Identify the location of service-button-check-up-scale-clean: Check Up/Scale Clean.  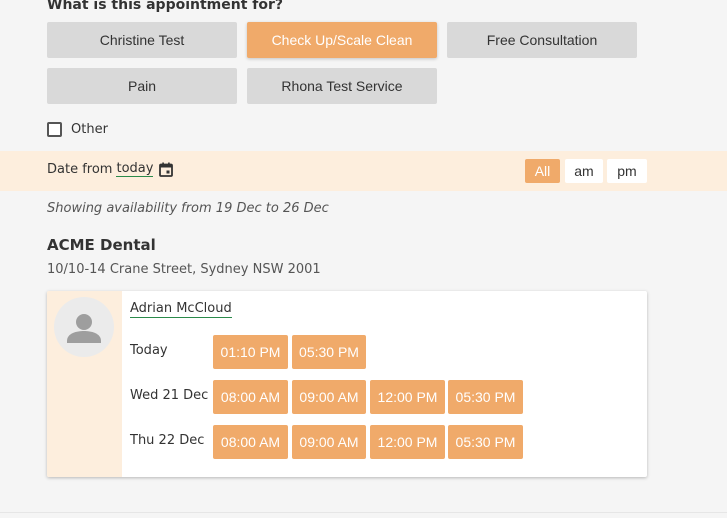
(342, 40).